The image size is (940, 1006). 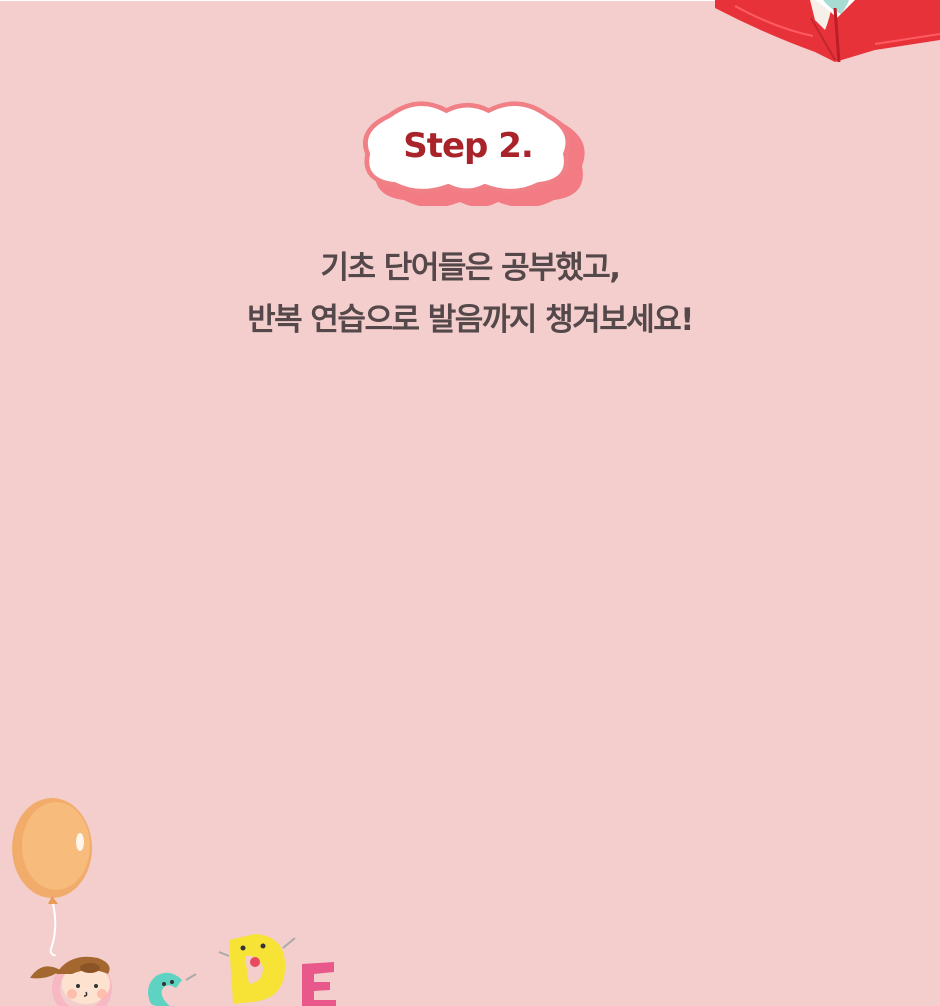 What do you see at coordinates (319, 984) in the screenshot?
I see `letter-e-character-icon` at bounding box center [319, 984].